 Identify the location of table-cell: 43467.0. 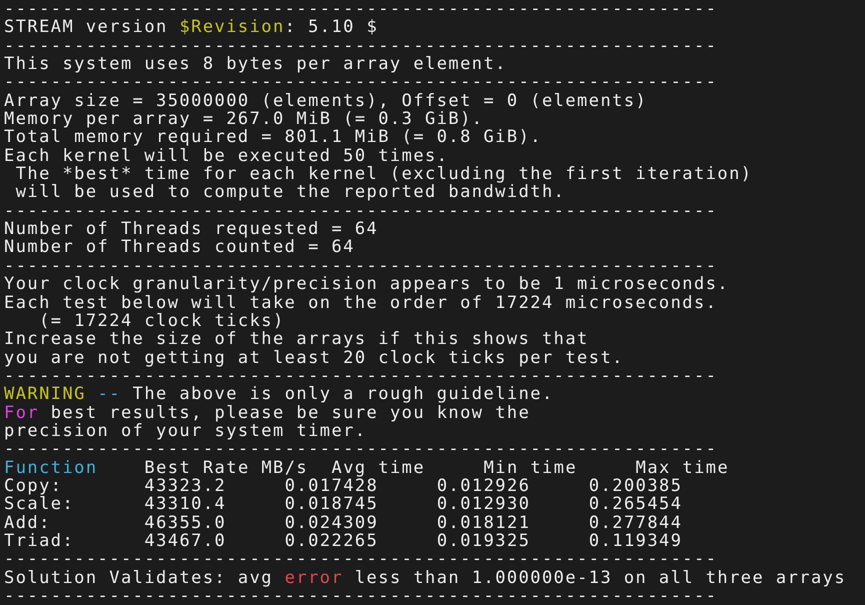
(185, 541).